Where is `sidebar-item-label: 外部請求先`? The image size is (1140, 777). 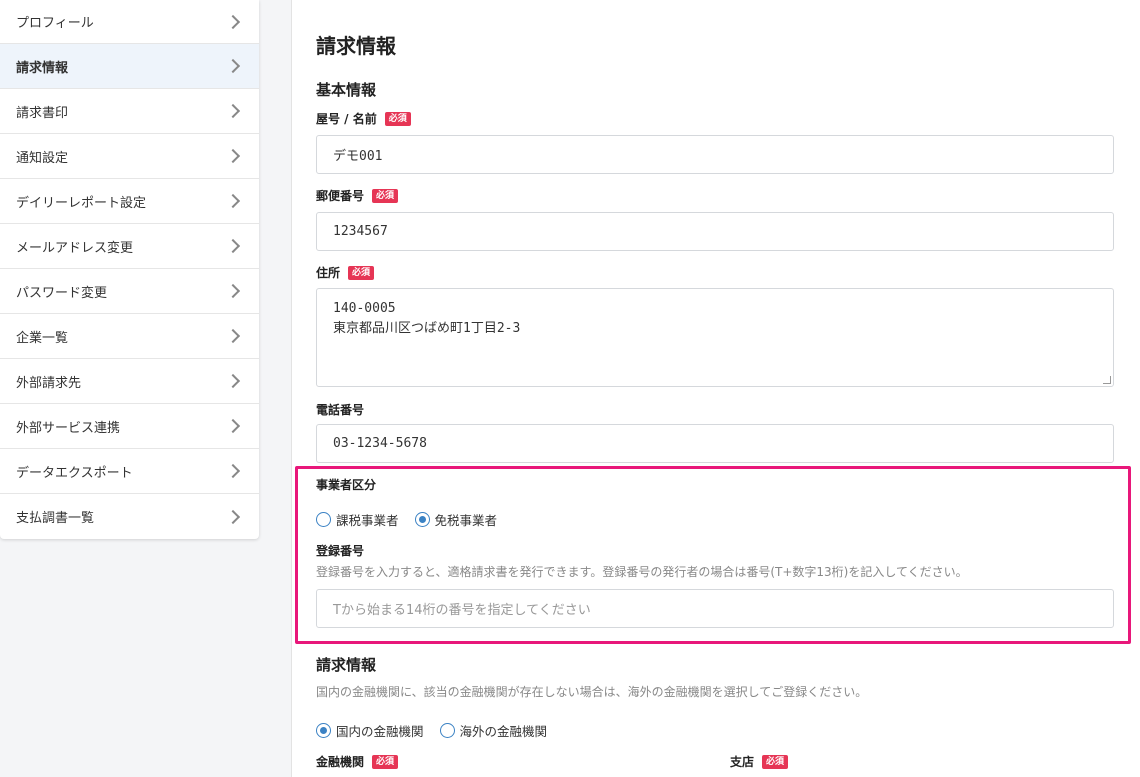
sidebar-item-label: 外部請求先 is located at coordinates (49, 383).